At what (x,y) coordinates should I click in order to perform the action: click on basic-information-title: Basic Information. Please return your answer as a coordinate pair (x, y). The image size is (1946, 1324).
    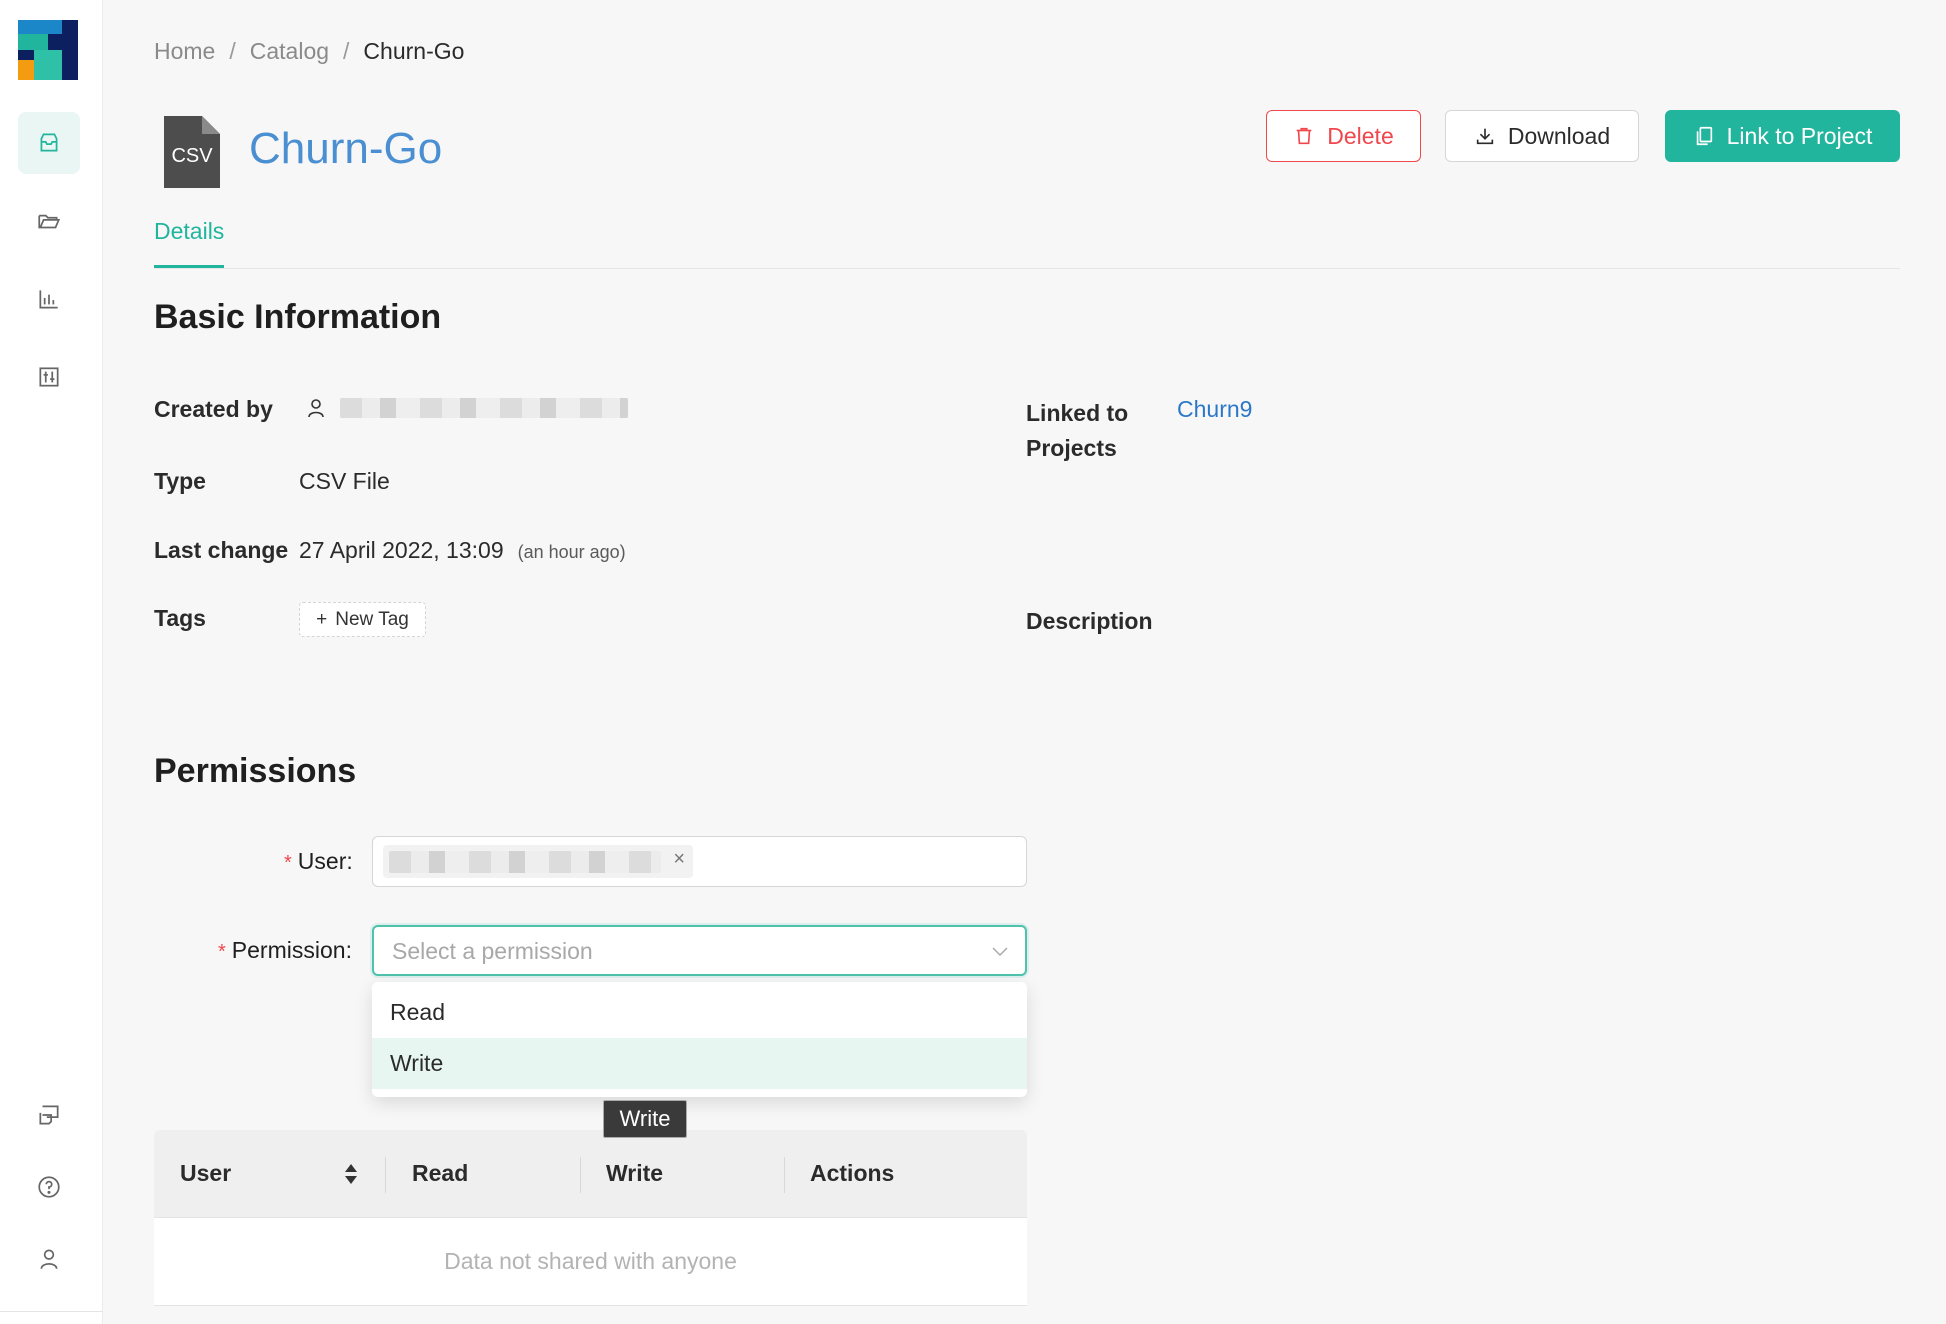
    Looking at the image, I should click on (298, 317).